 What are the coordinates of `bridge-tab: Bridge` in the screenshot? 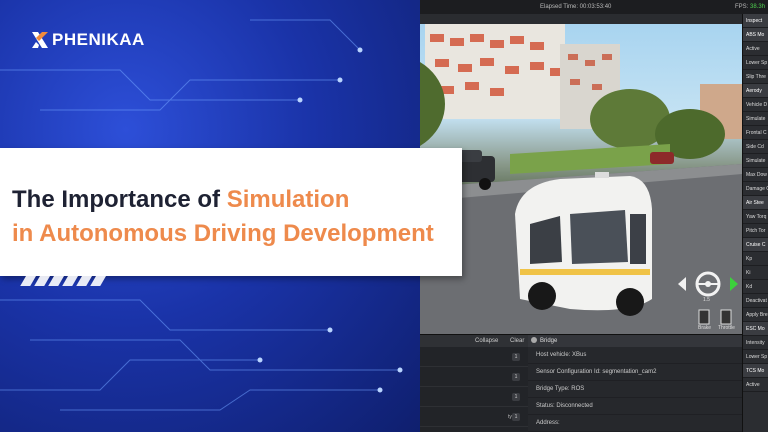 It's located at (635, 341).